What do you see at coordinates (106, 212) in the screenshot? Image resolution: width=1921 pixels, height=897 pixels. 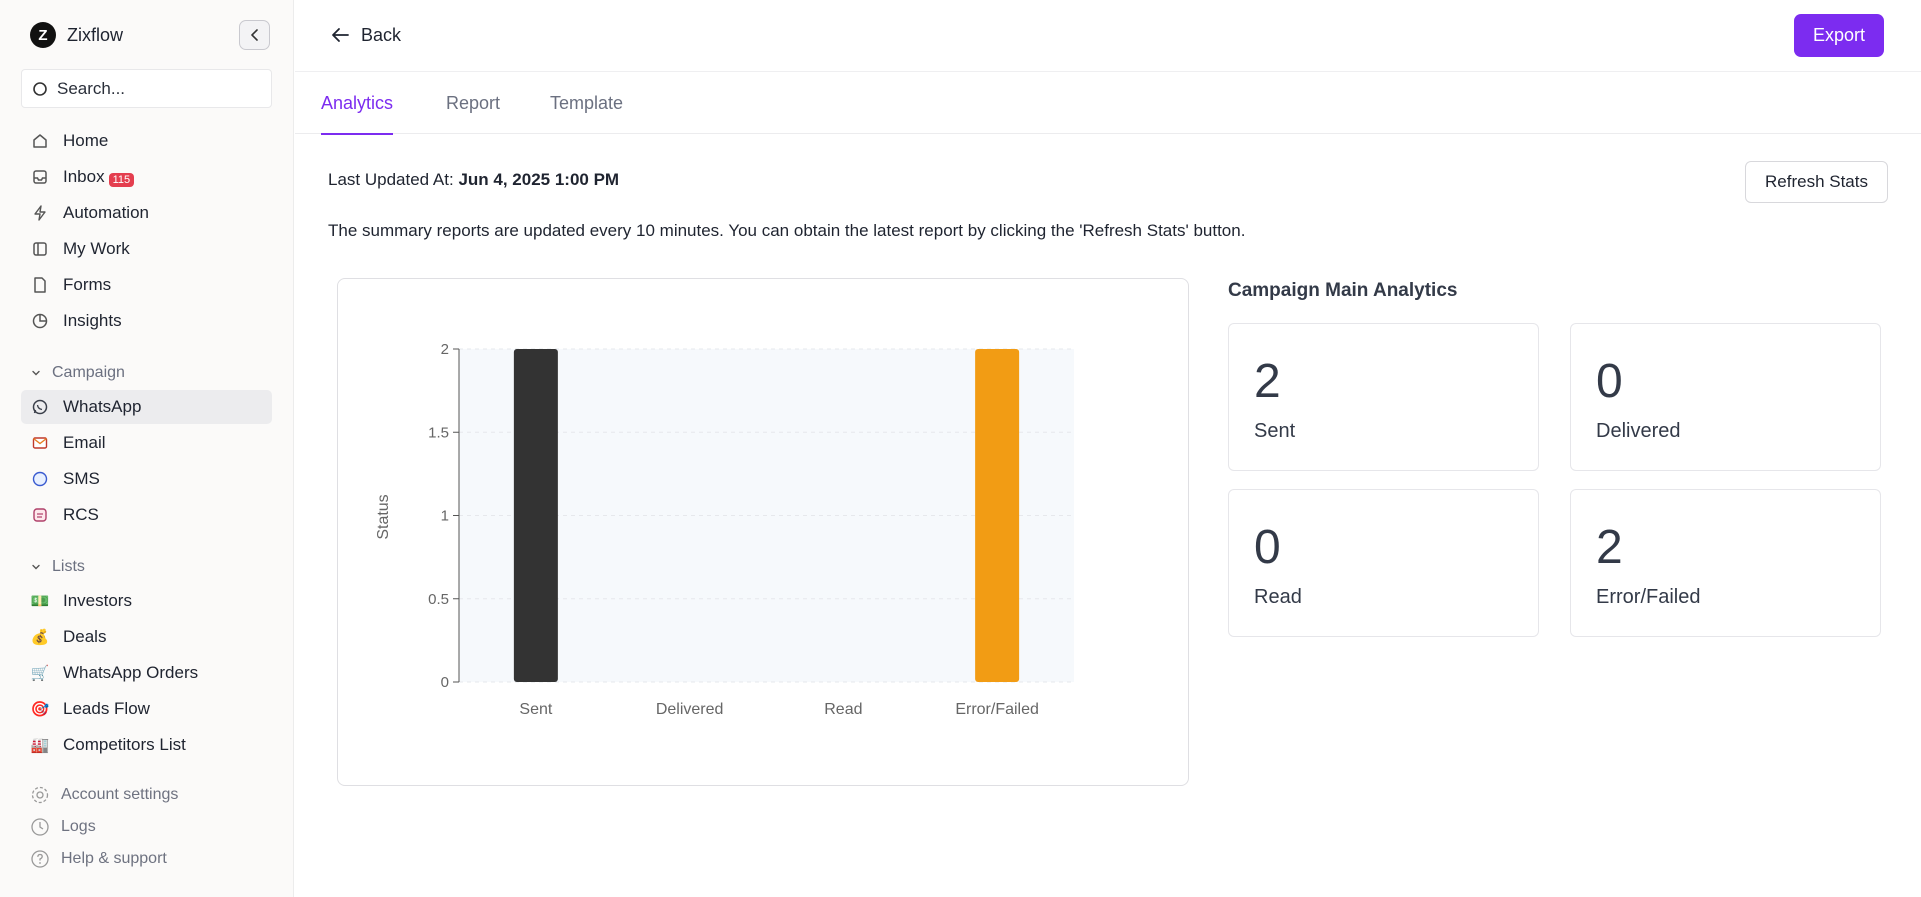 I see `nav-automation-label: Automation` at bounding box center [106, 212].